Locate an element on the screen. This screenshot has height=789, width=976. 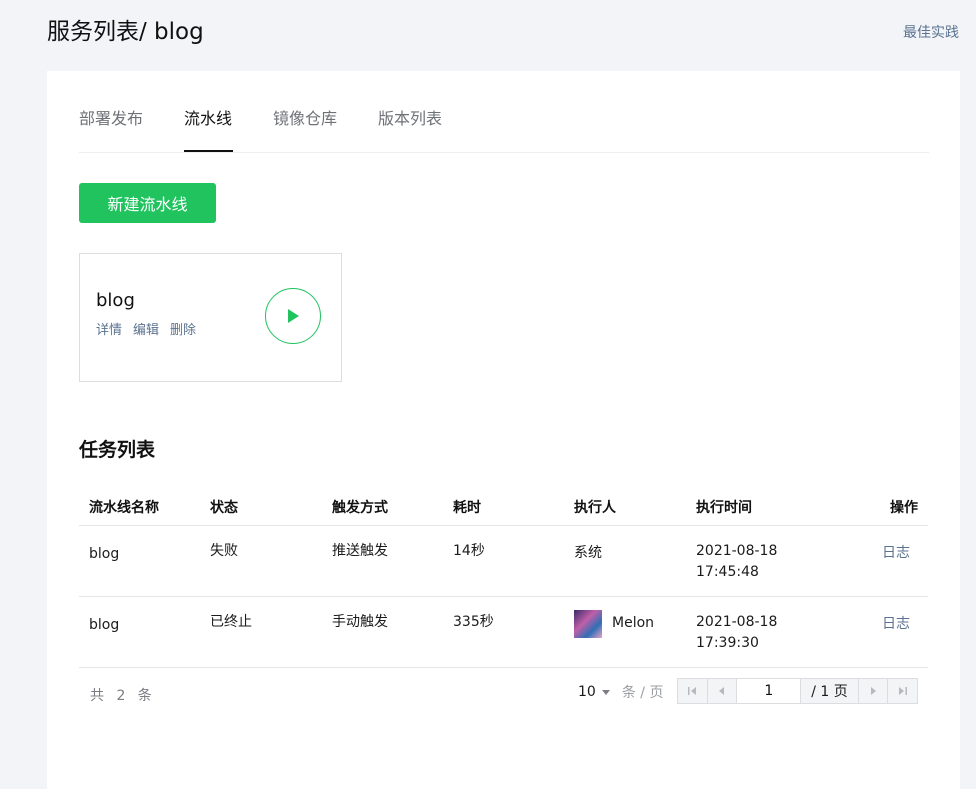
row-duration: 335秒 is located at coordinates (503, 632).